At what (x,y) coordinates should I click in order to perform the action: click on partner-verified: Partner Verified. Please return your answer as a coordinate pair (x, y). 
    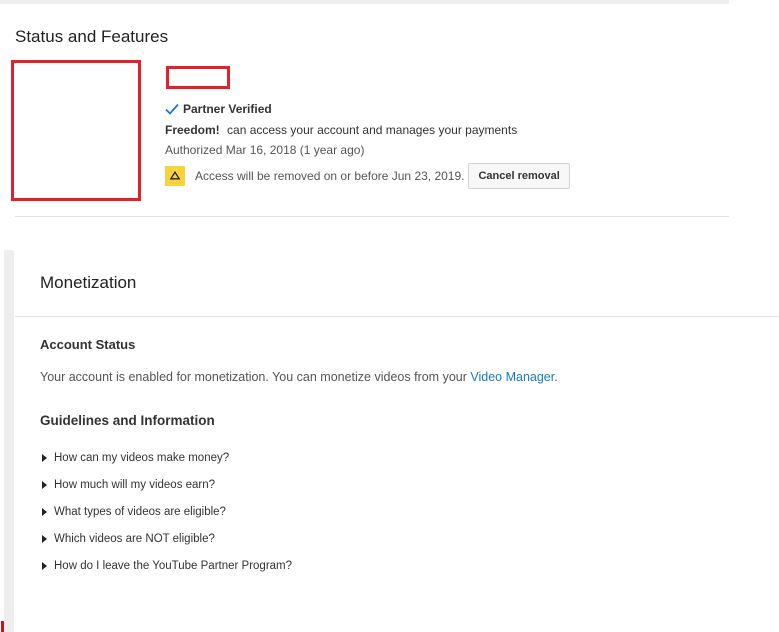
    Looking at the image, I should click on (218, 109).